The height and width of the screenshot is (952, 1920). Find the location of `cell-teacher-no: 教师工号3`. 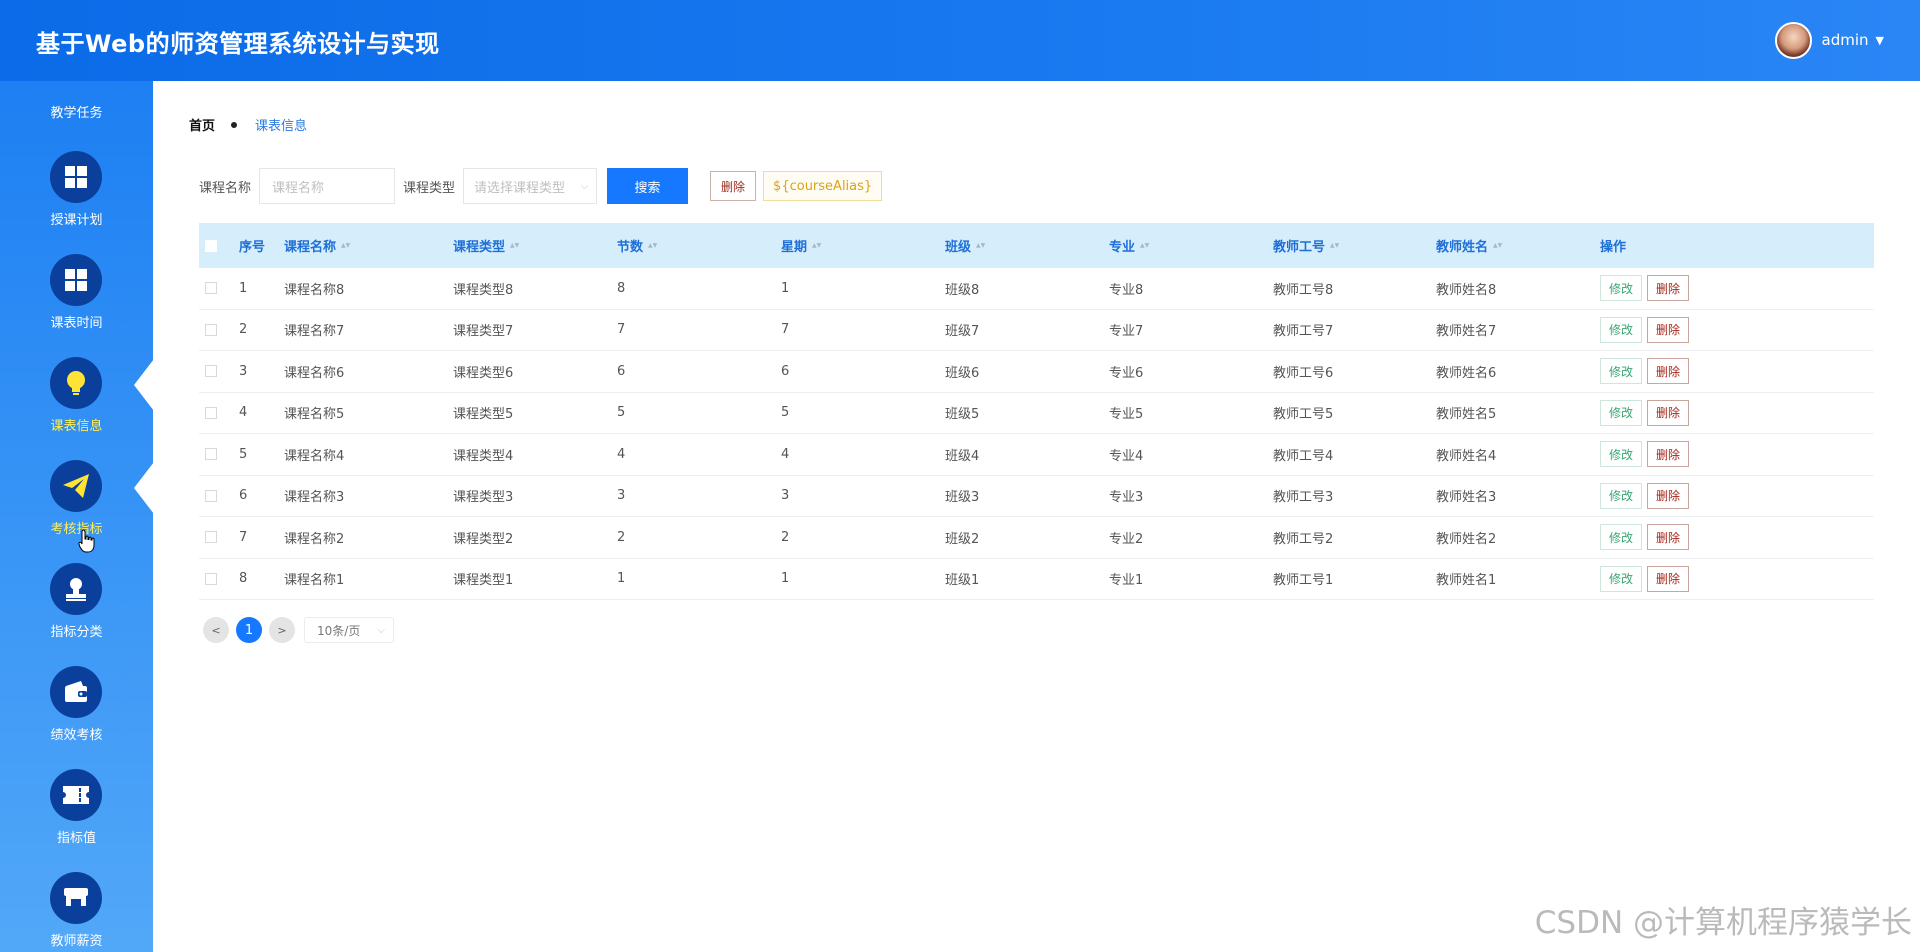

cell-teacher-no: 教师工号3 is located at coordinates (1303, 498).